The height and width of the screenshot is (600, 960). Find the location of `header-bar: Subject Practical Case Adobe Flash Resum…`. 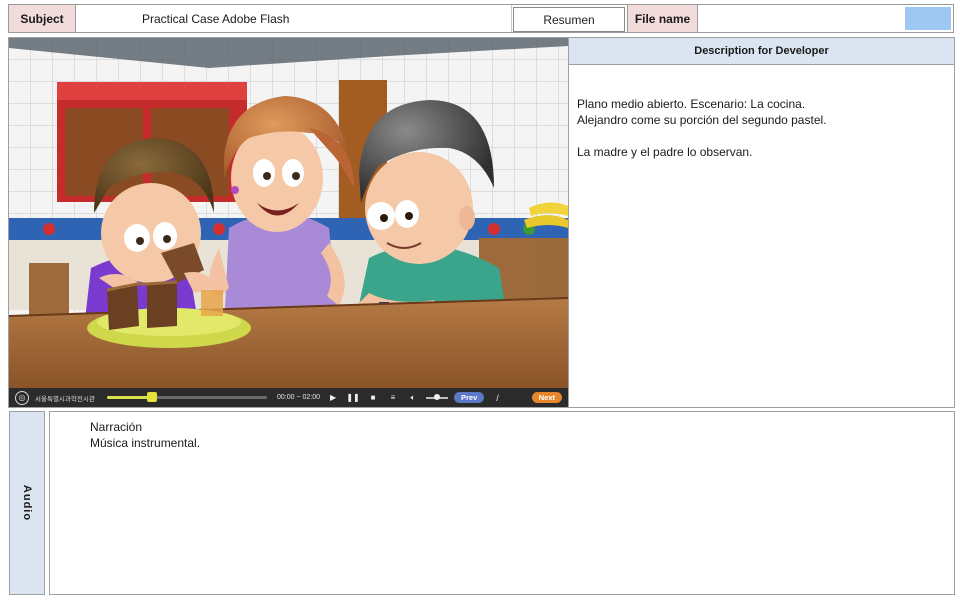

header-bar: Subject Practical Case Adobe Flash Resum… is located at coordinates (481, 18).